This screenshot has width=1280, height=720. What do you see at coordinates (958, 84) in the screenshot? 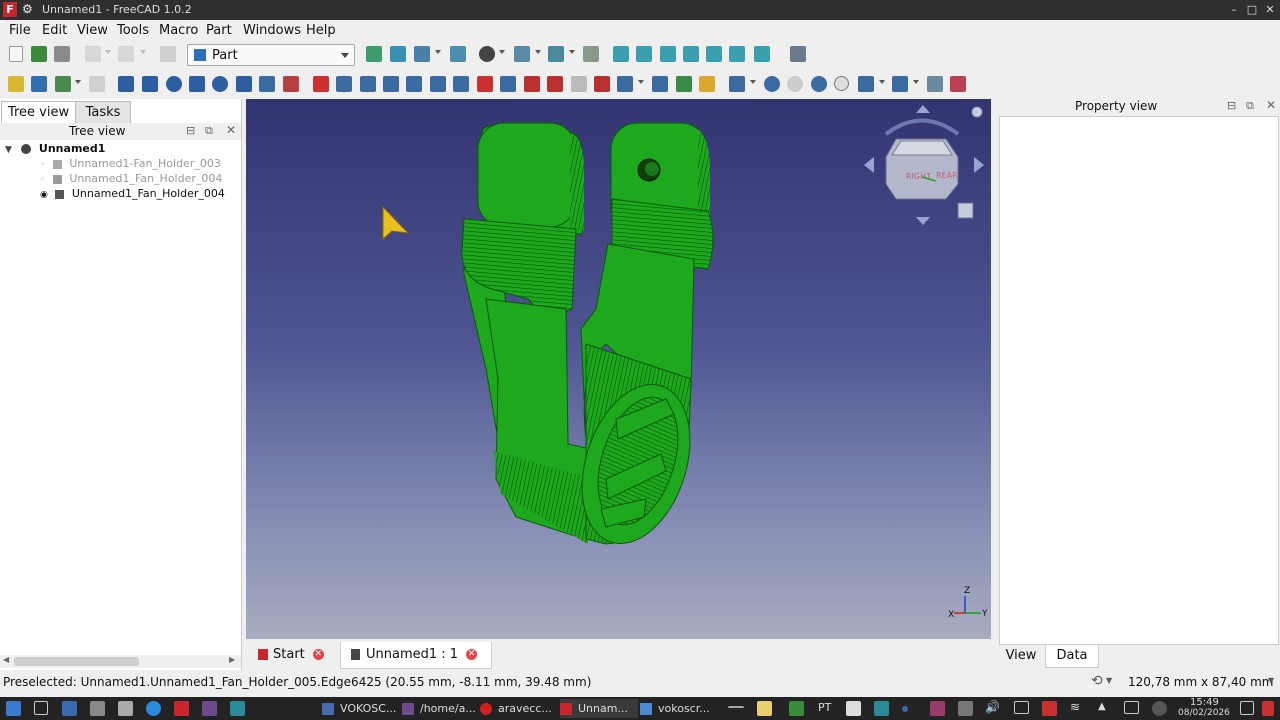
I see `defeaturing-icon` at bounding box center [958, 84].